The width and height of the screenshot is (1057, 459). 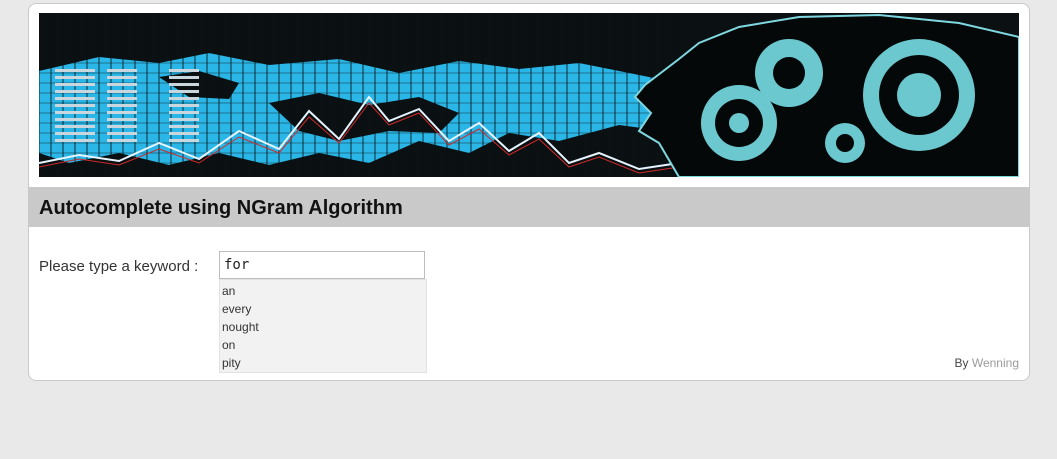 I want to click on suggestion-item: nought, so click(x=323, y=327).